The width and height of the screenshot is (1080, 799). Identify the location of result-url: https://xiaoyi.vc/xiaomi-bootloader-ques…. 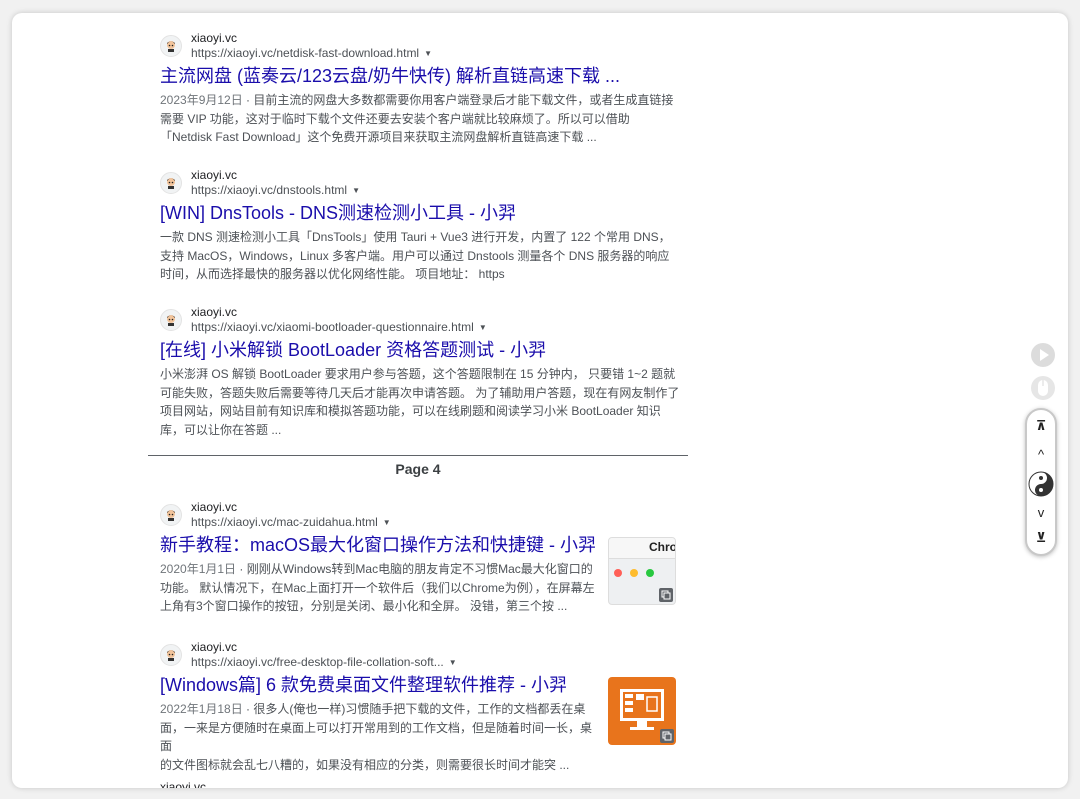
(339, 327).